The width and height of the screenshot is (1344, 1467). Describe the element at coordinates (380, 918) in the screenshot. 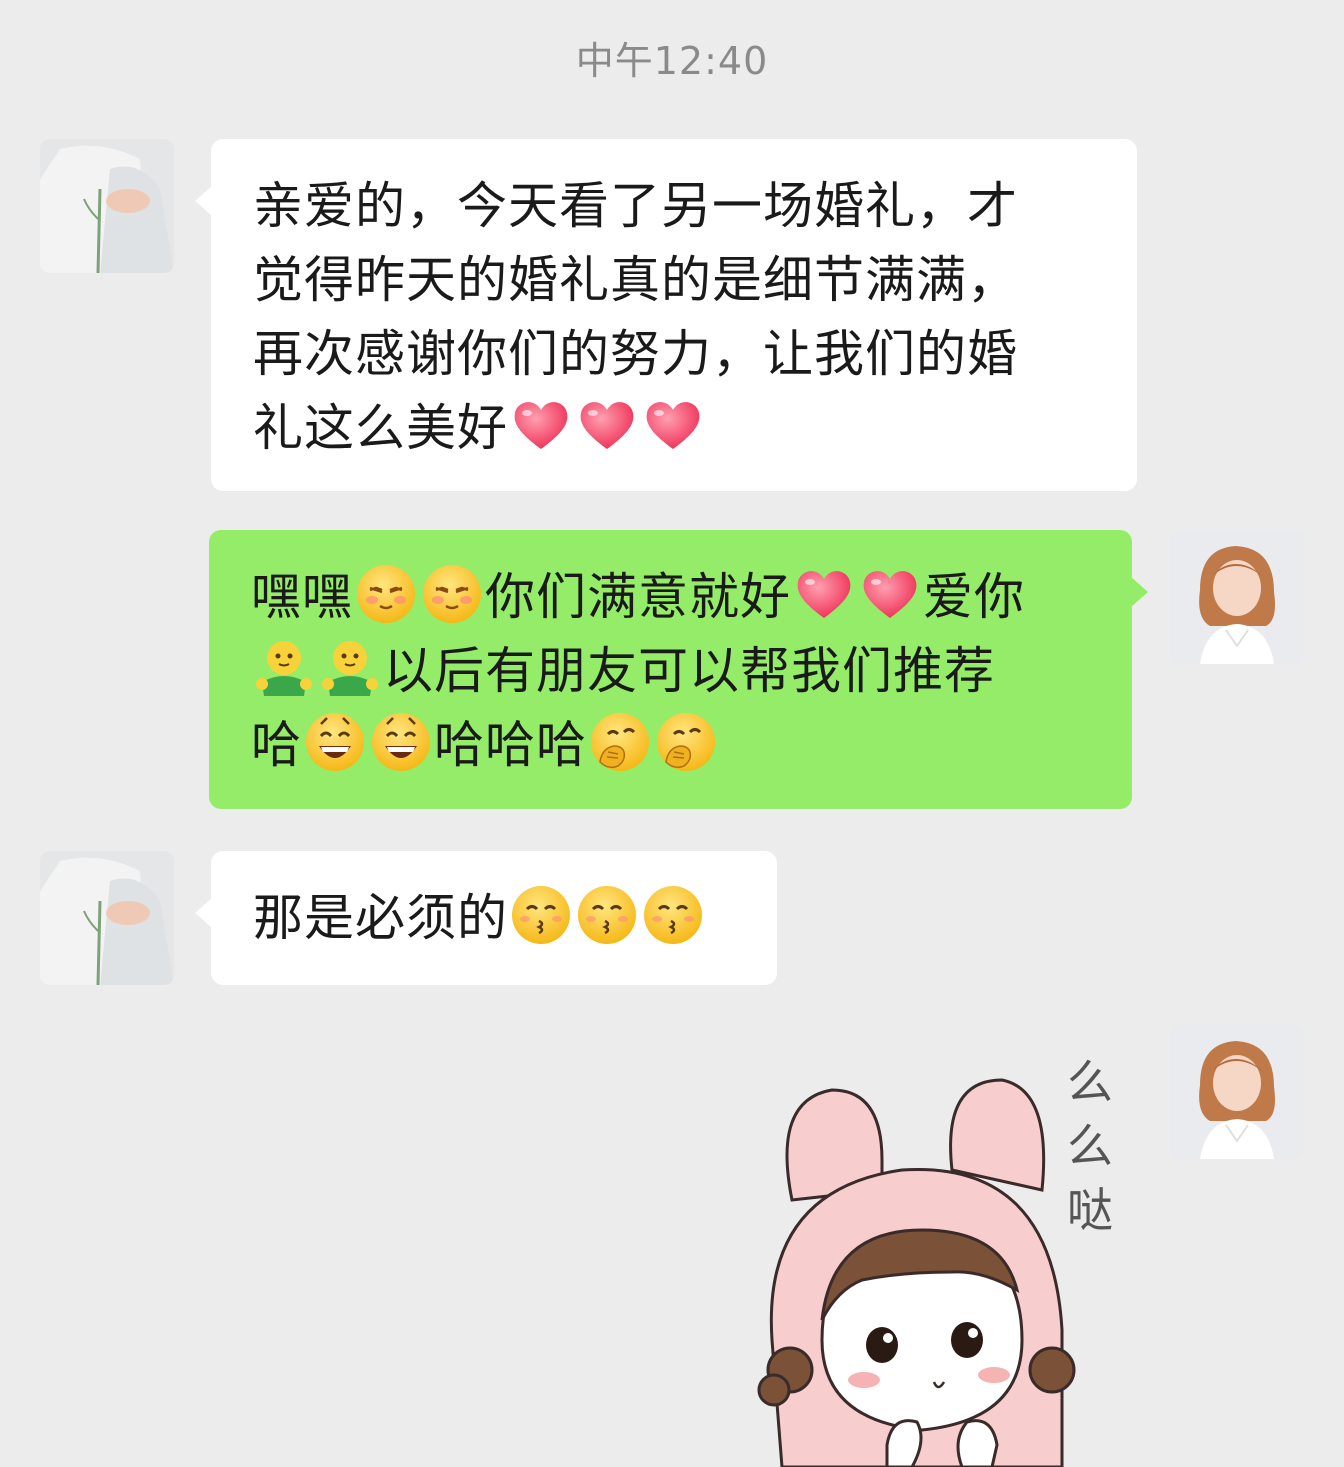

I see `message-text: 那是必须的` at that location.